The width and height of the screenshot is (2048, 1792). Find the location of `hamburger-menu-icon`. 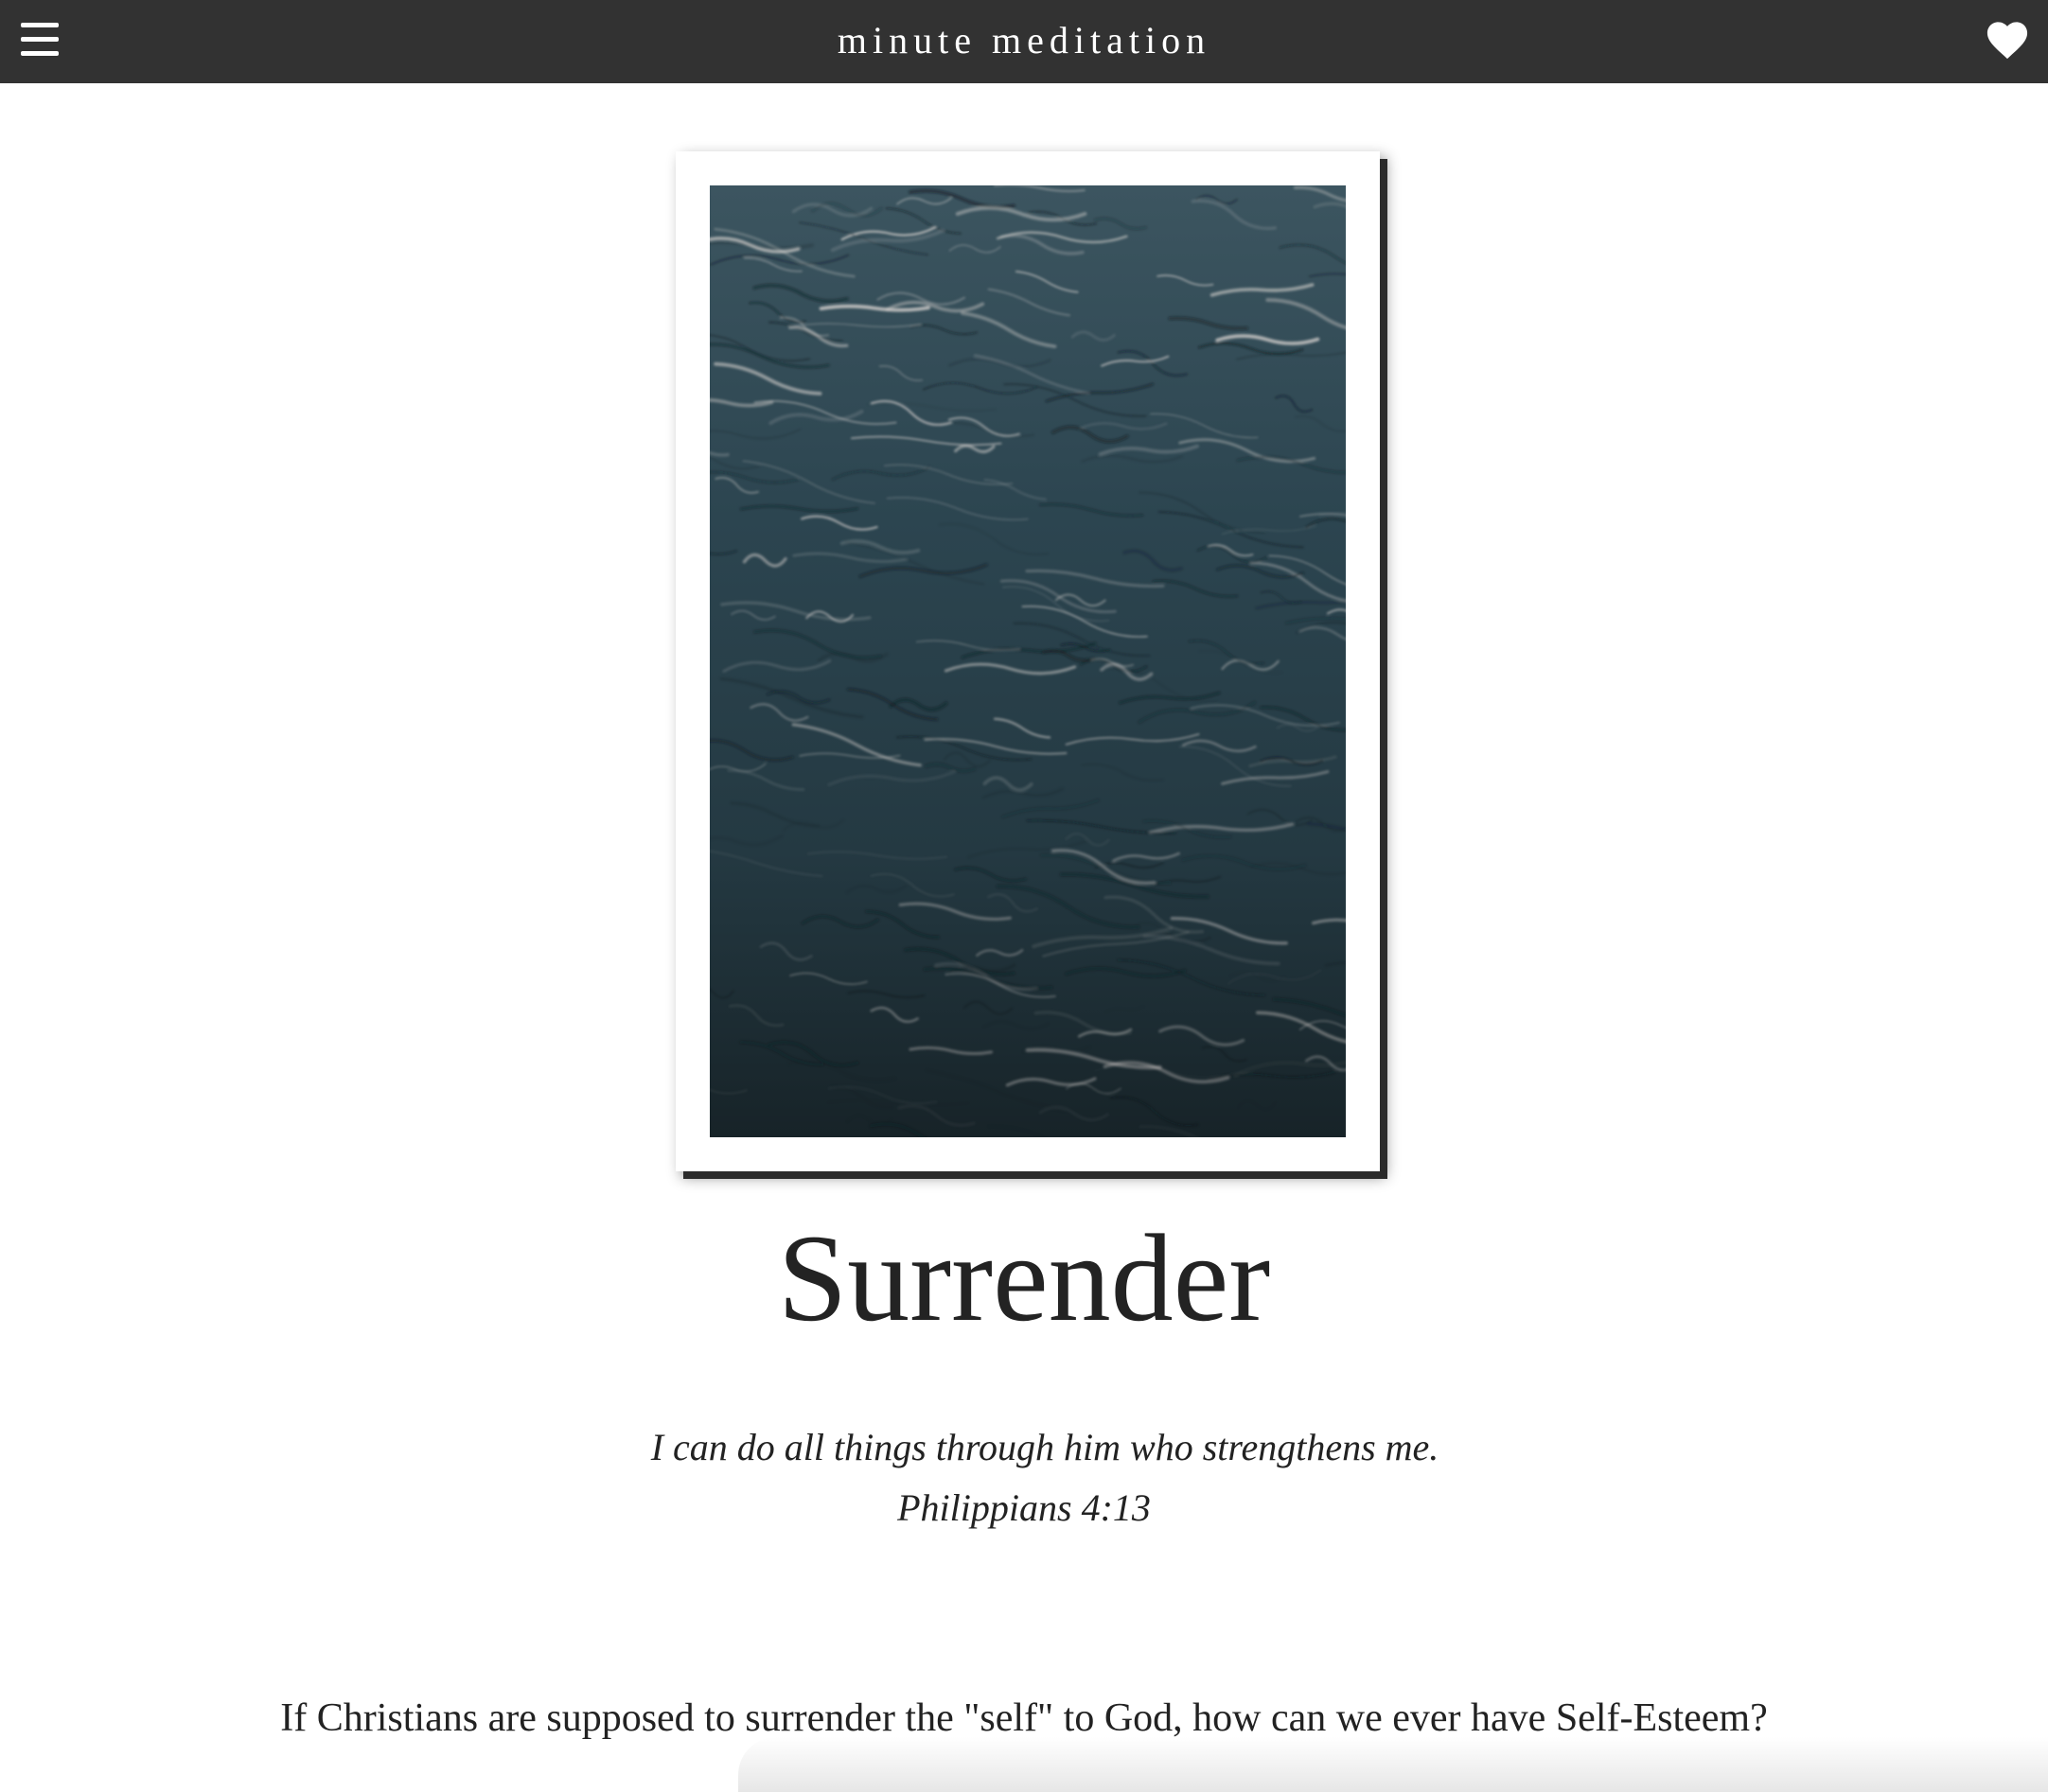

hamburger-menu-icon is located at coordinates (40, 40).